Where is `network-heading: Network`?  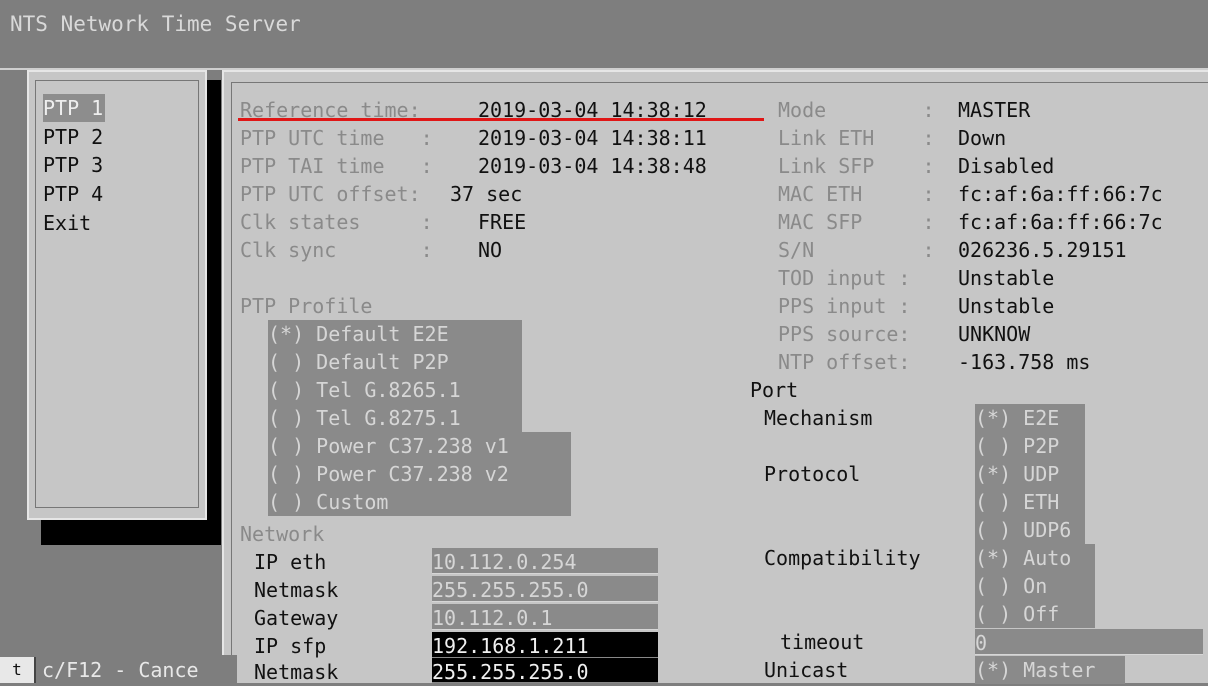
network-heading: Network is located at coordinates (282, 534).